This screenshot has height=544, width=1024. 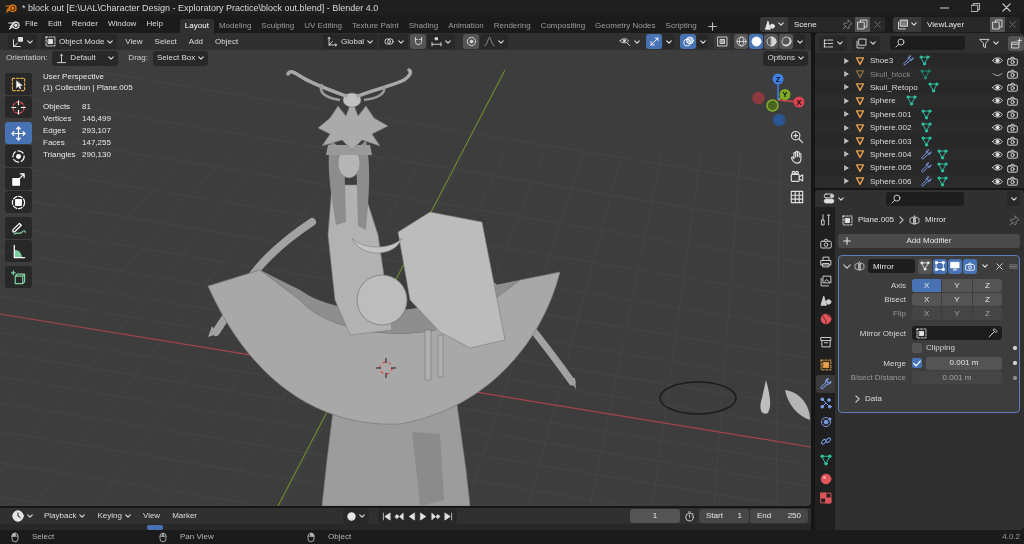 What do you see at coordinates (997, 74) in the screenshot?
I see `eye-closed-icon` at bounding box center [997, 74].